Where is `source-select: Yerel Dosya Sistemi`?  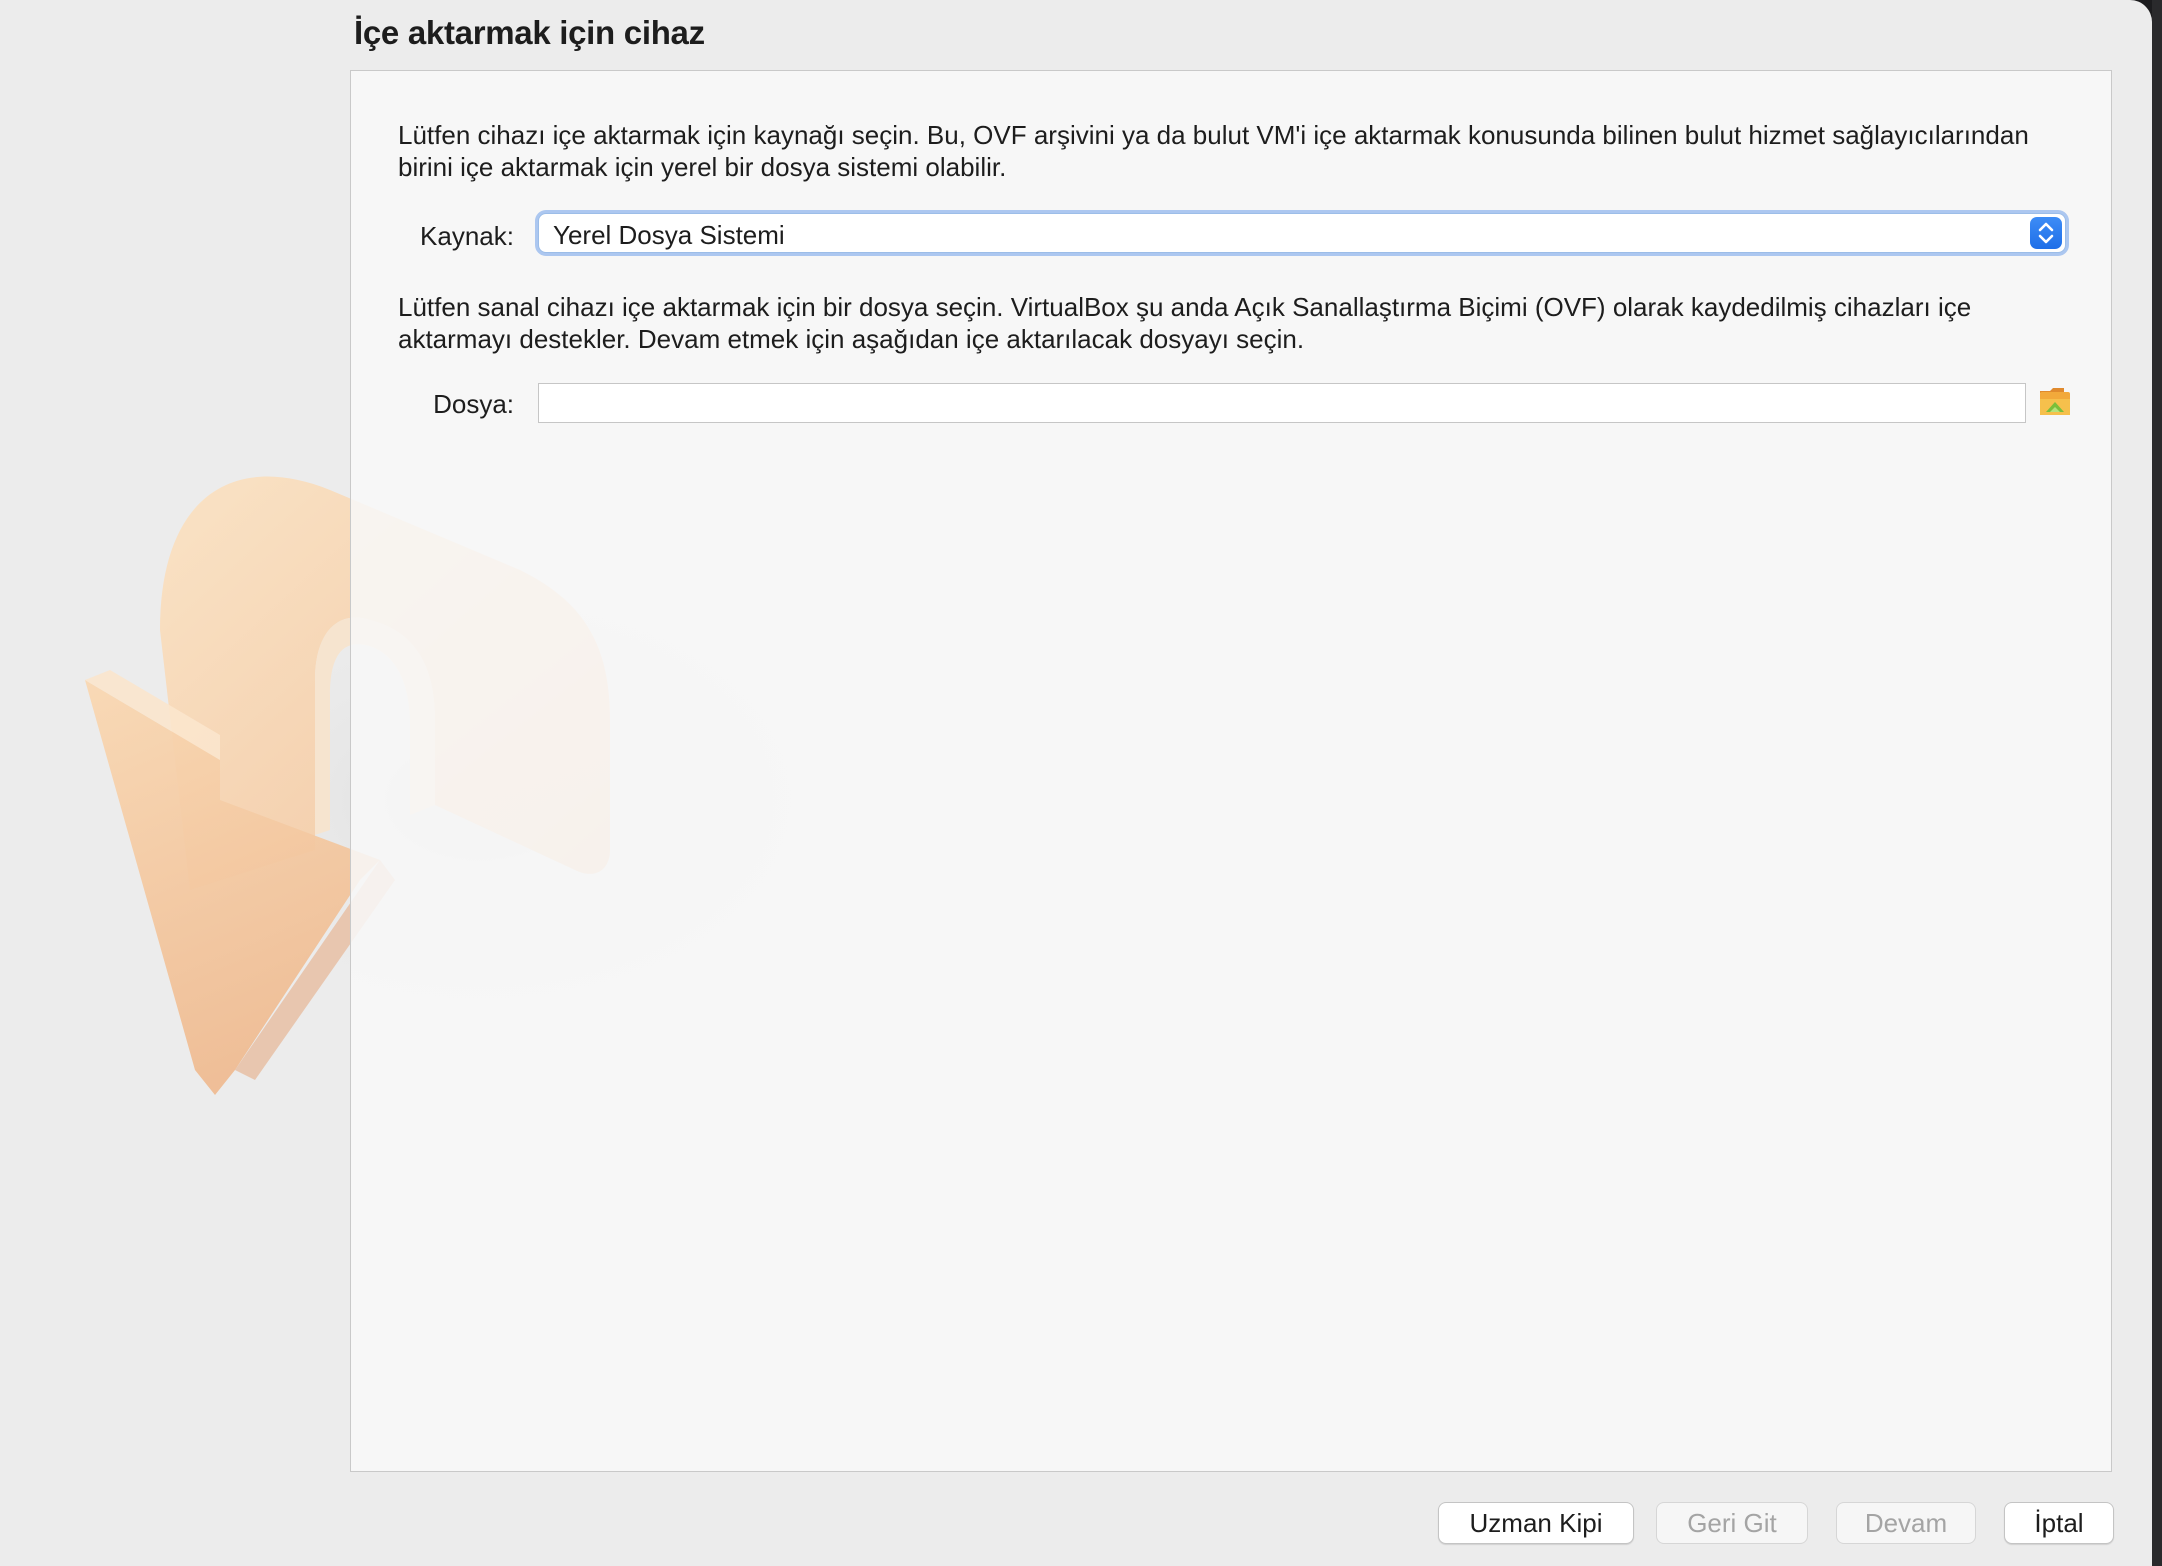 source-select: Yerel Dosya Sistemi is located at coordinates (1302, 233).